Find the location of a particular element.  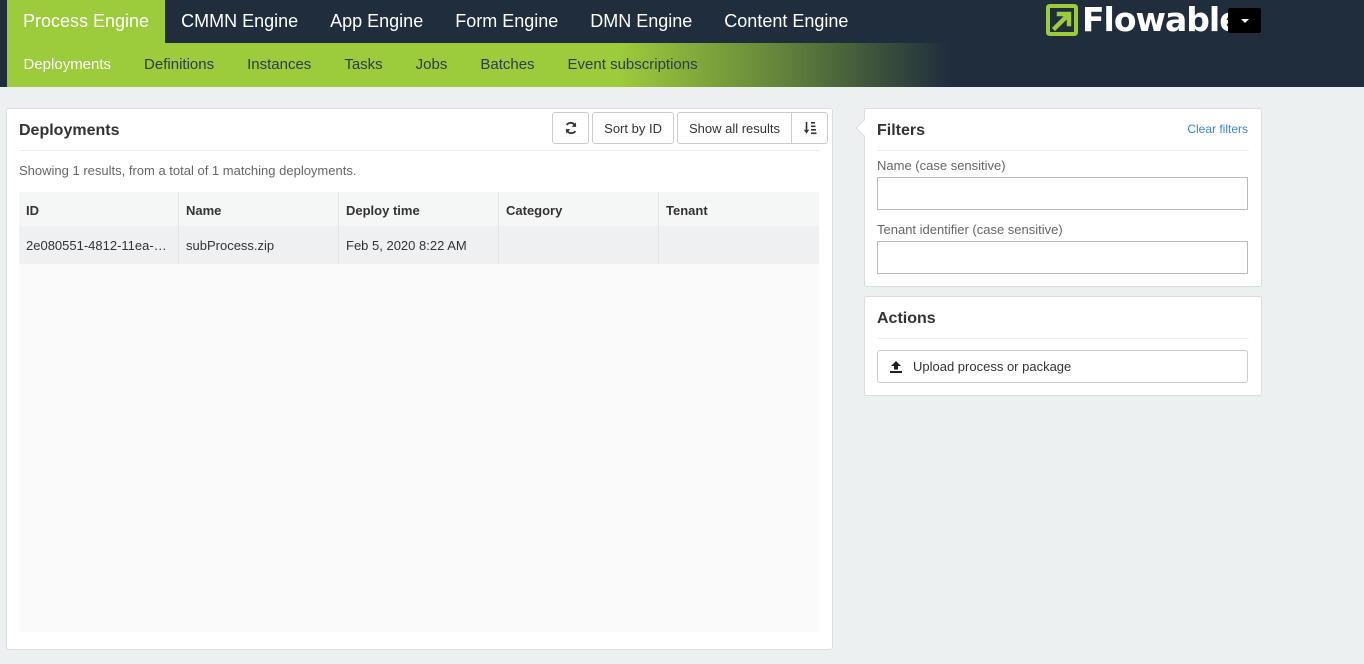

actions-title: Actions is located at coordinates (906, 318).